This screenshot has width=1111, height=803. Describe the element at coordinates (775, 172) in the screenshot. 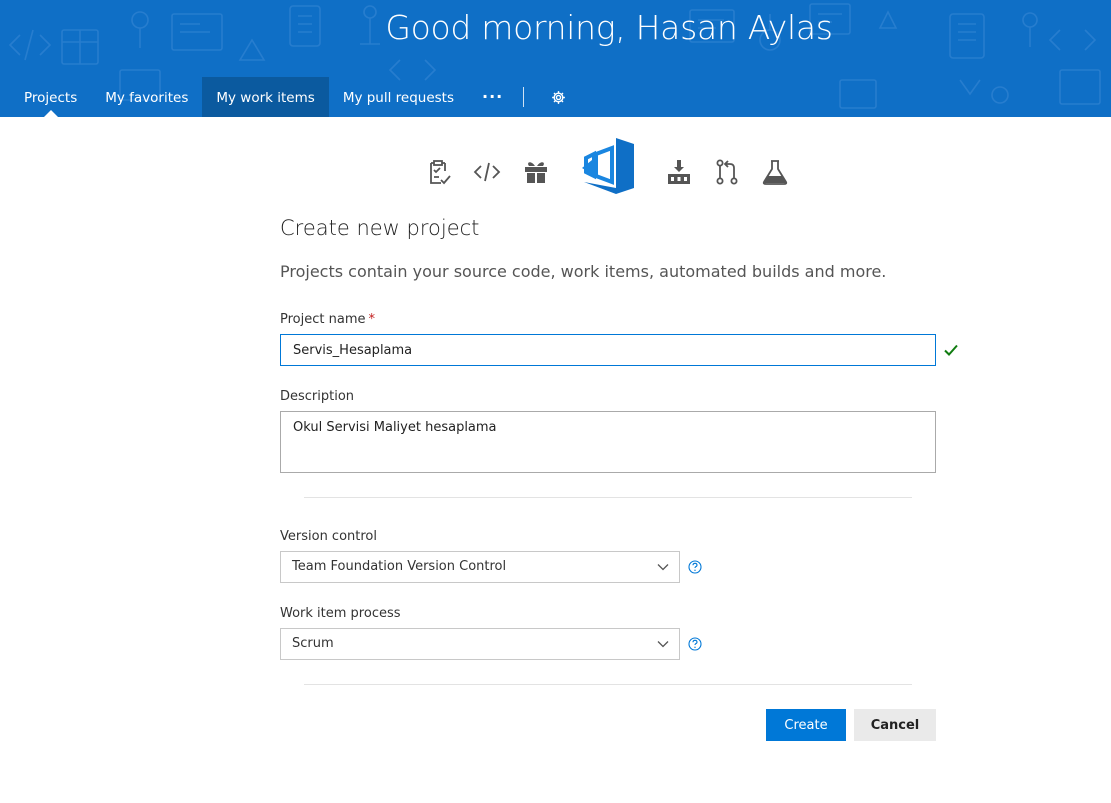

I see `flask-icon` at that location.